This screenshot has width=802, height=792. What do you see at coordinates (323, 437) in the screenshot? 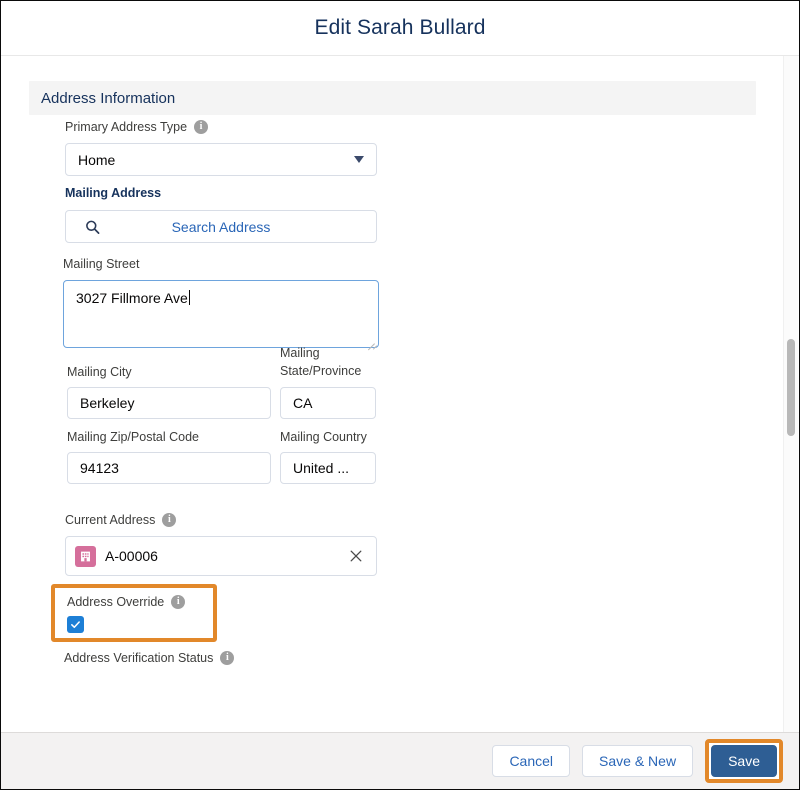
I see `mailing-country-label-text: Mailing Country` at bounding box center [323, 437].